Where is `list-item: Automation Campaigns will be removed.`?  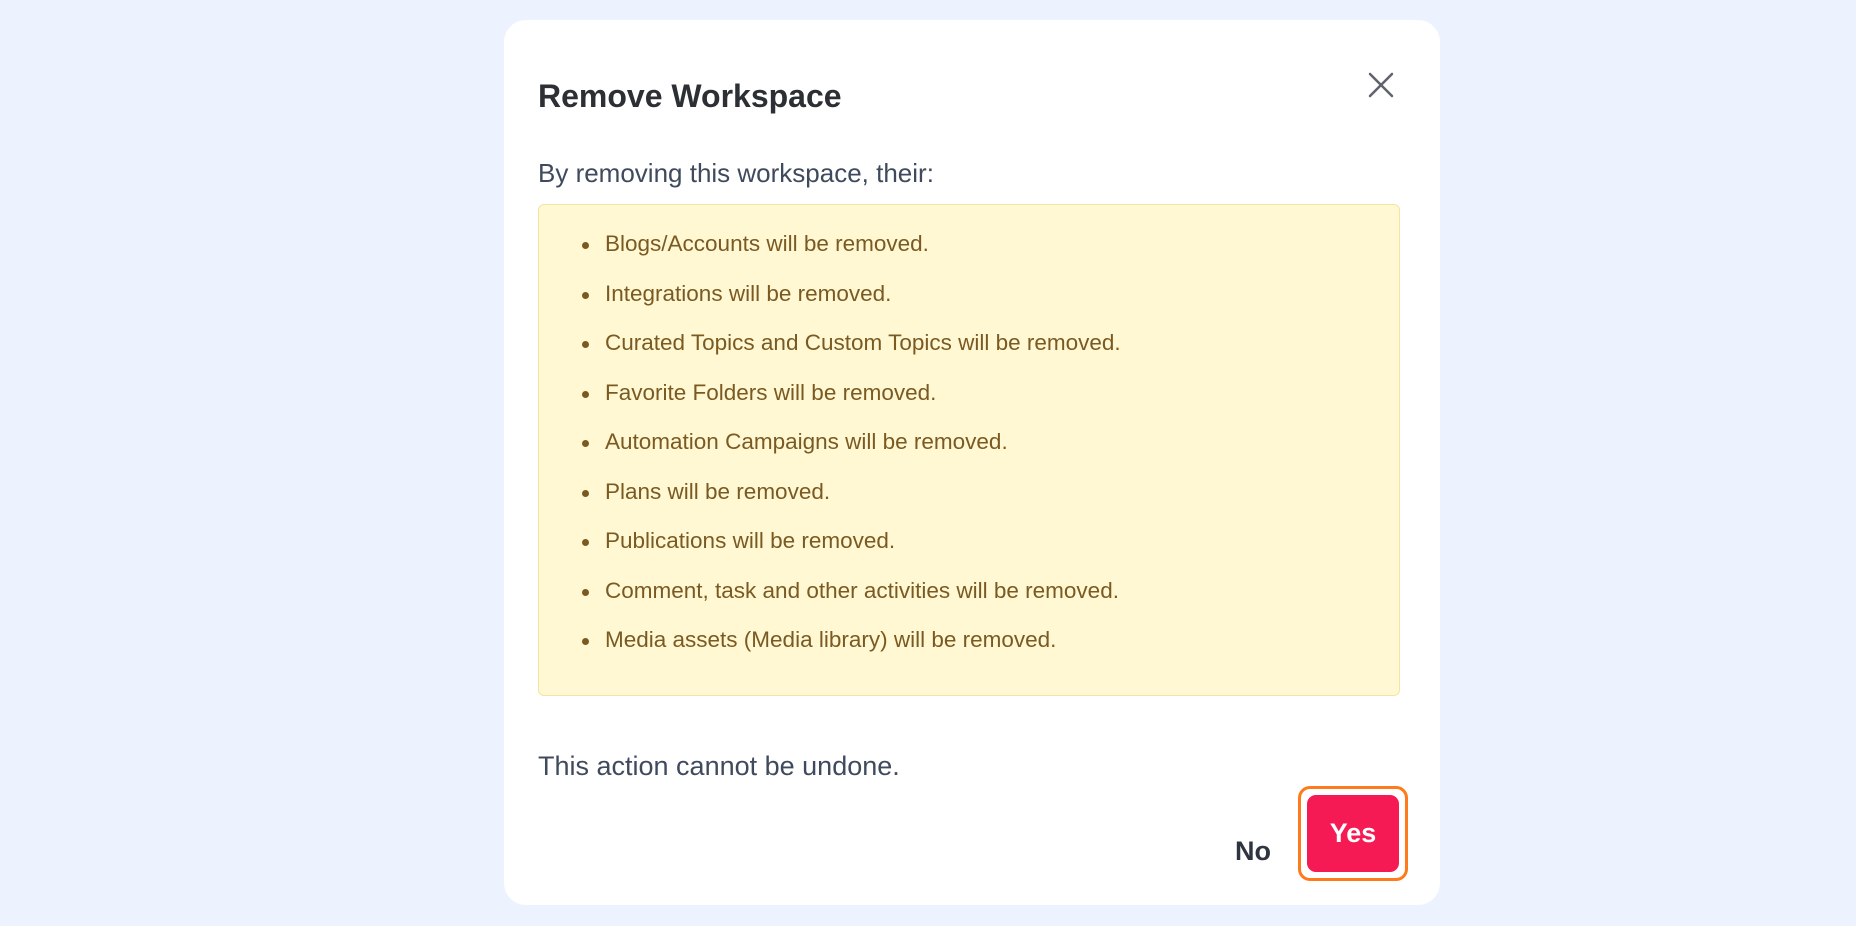
list-item: Automation Campaigns will be removed. is located at coordinates (969, 455).